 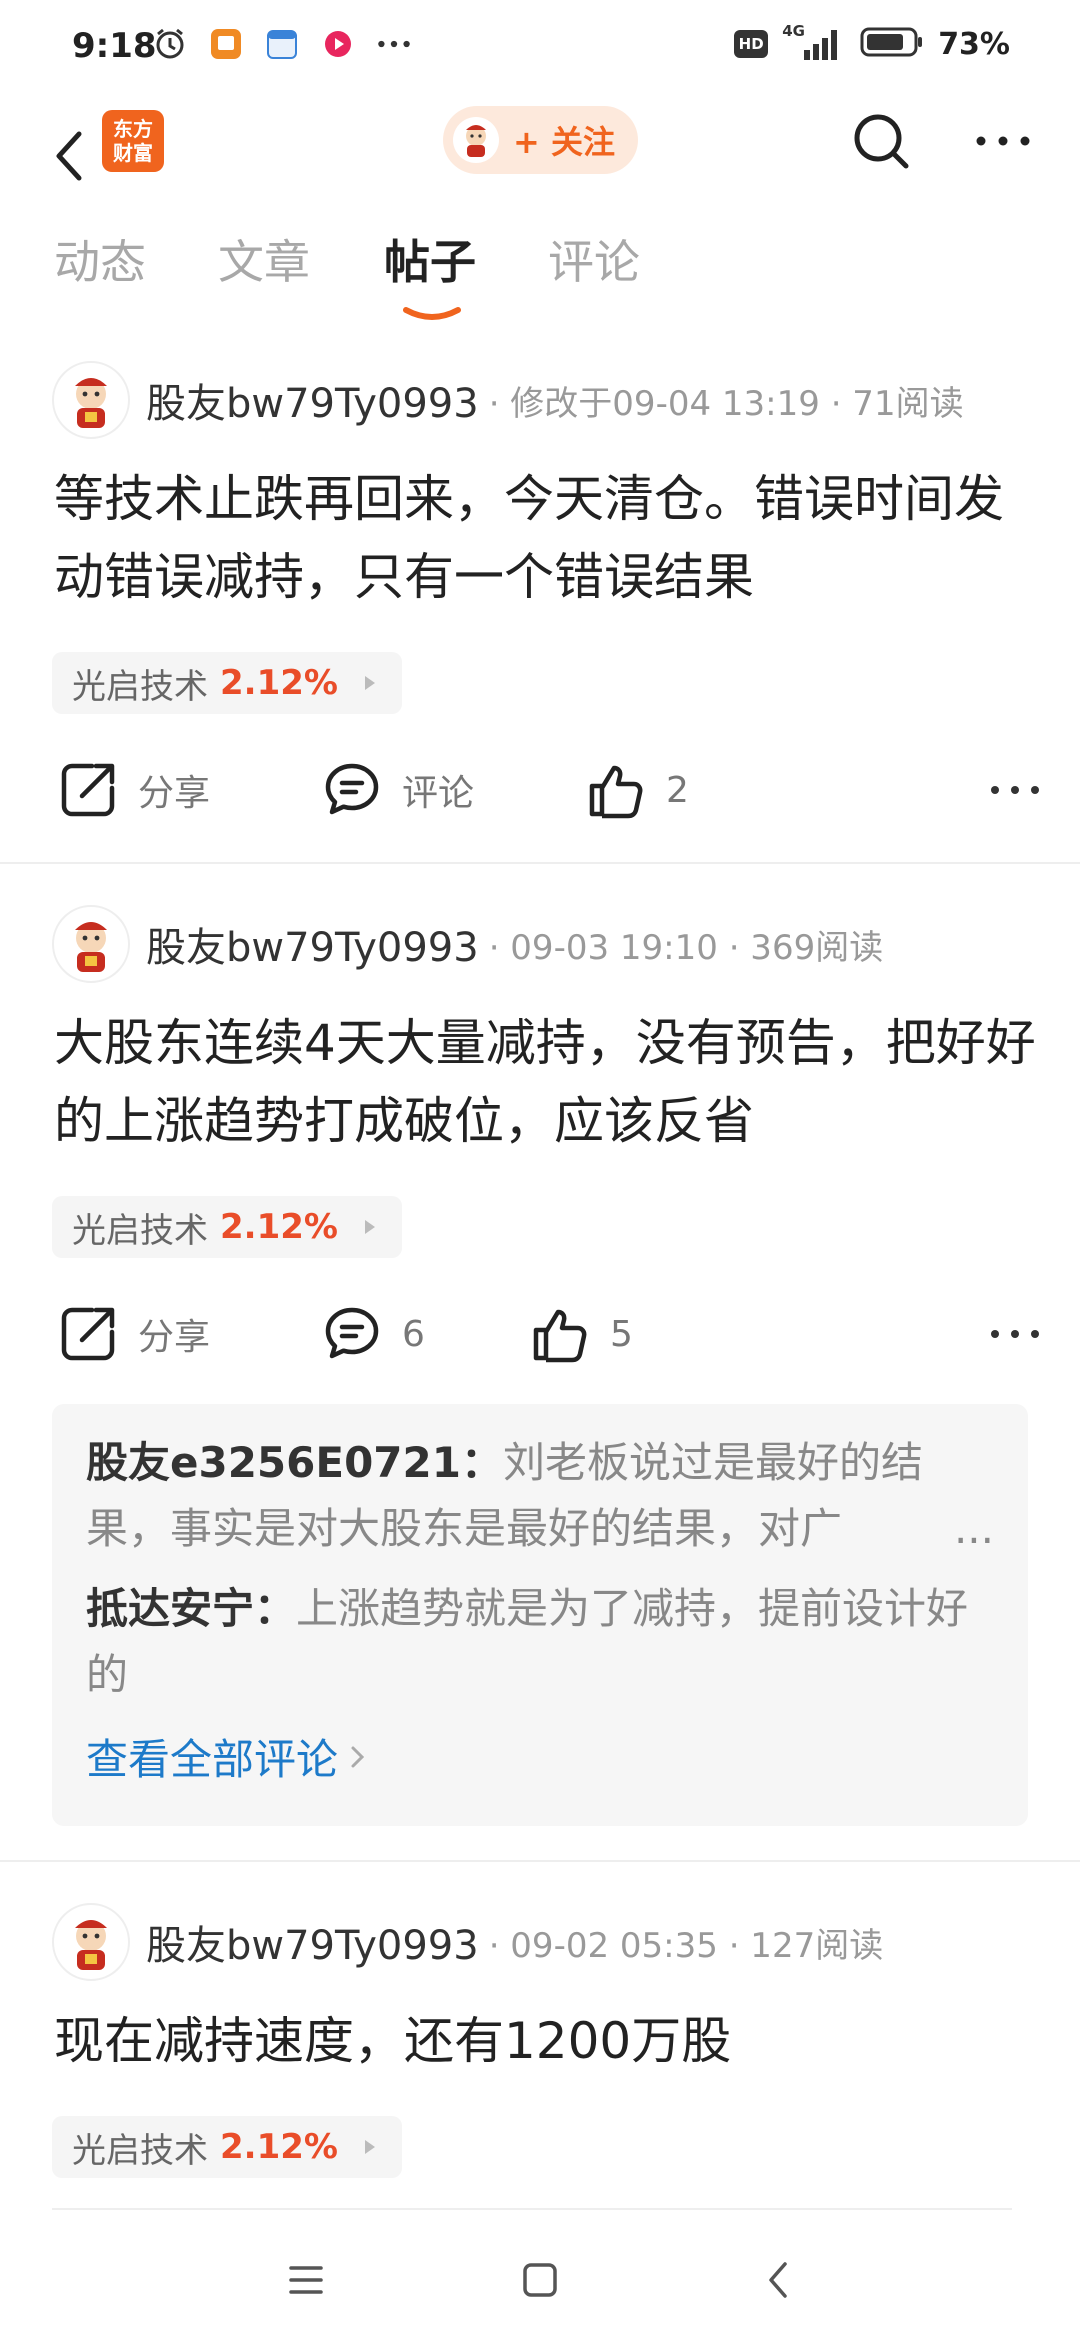 What do you see at coordinates (564, 142) in the screenshot?
I see `follow-label: + 关注` at bounding box center [564, 142].